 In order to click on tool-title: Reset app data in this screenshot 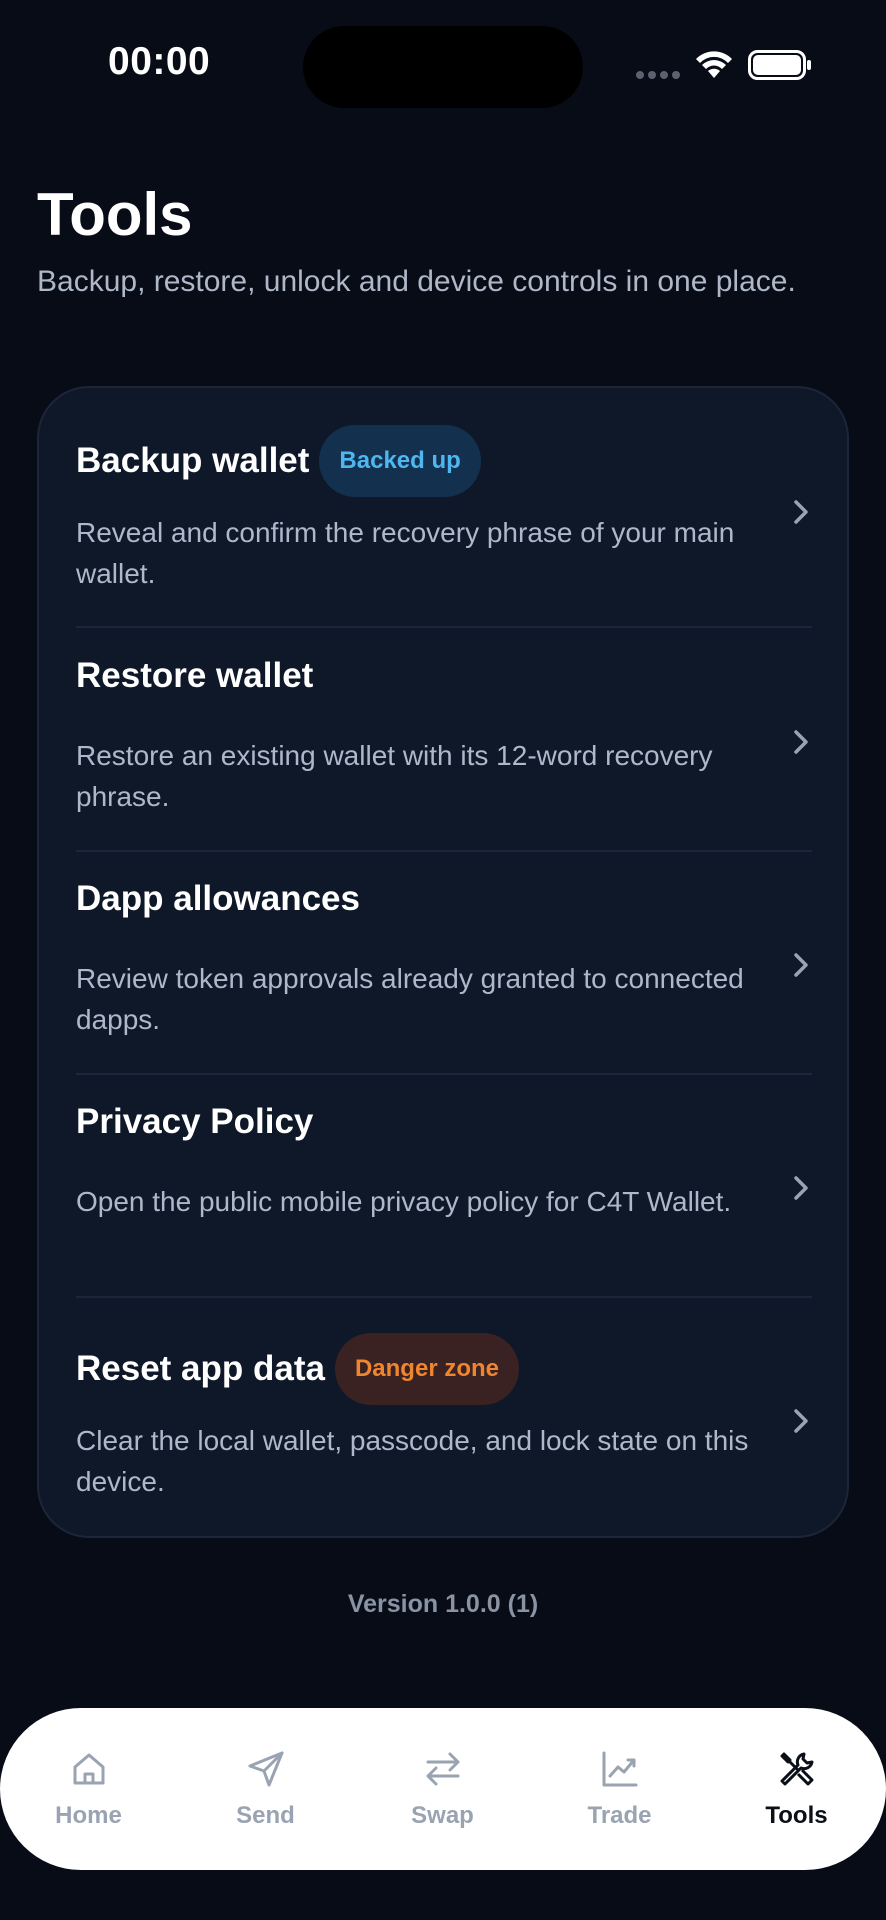, I will do `click(200, 1368)`.